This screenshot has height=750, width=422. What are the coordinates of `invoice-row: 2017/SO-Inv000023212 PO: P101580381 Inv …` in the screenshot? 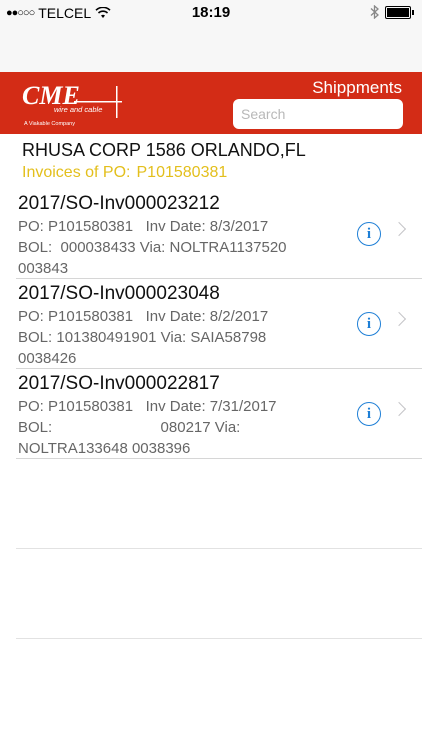 It's located at (219, 234).